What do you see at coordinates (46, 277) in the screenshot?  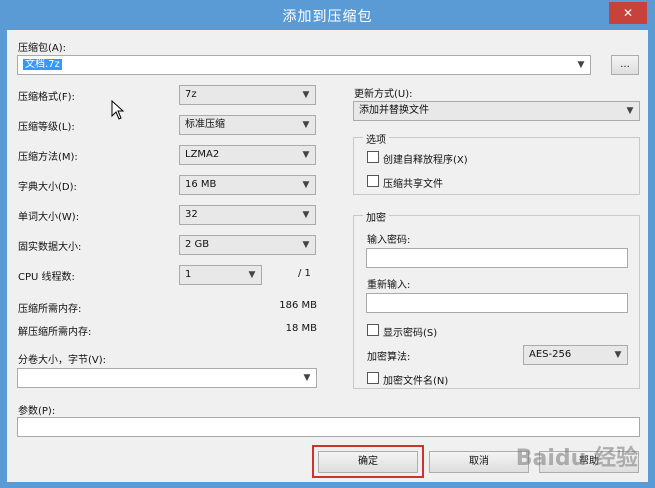 I see `cpu-label: CPU 线程数:` at bounding box center [46, 277].